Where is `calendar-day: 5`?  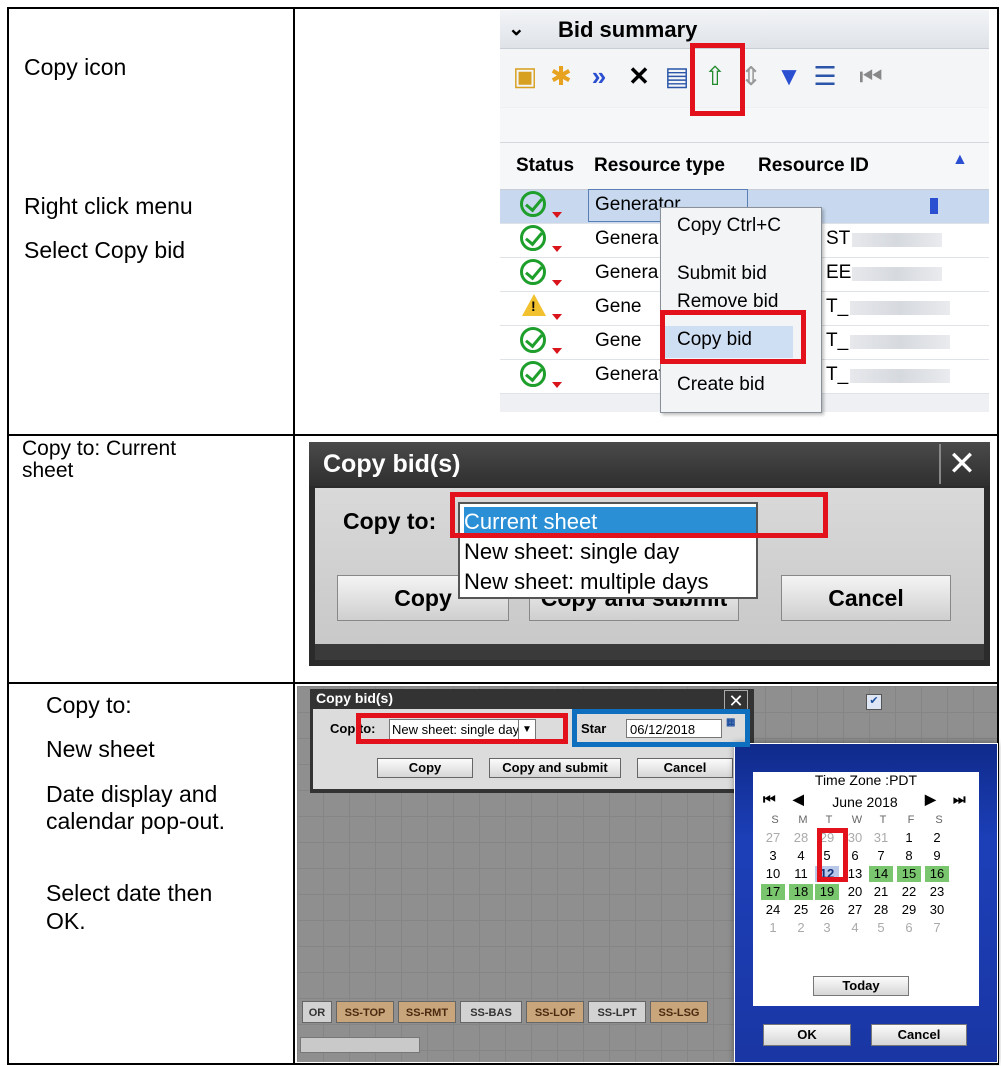
calendar-day: 5 is located at coordinates (881, 928).